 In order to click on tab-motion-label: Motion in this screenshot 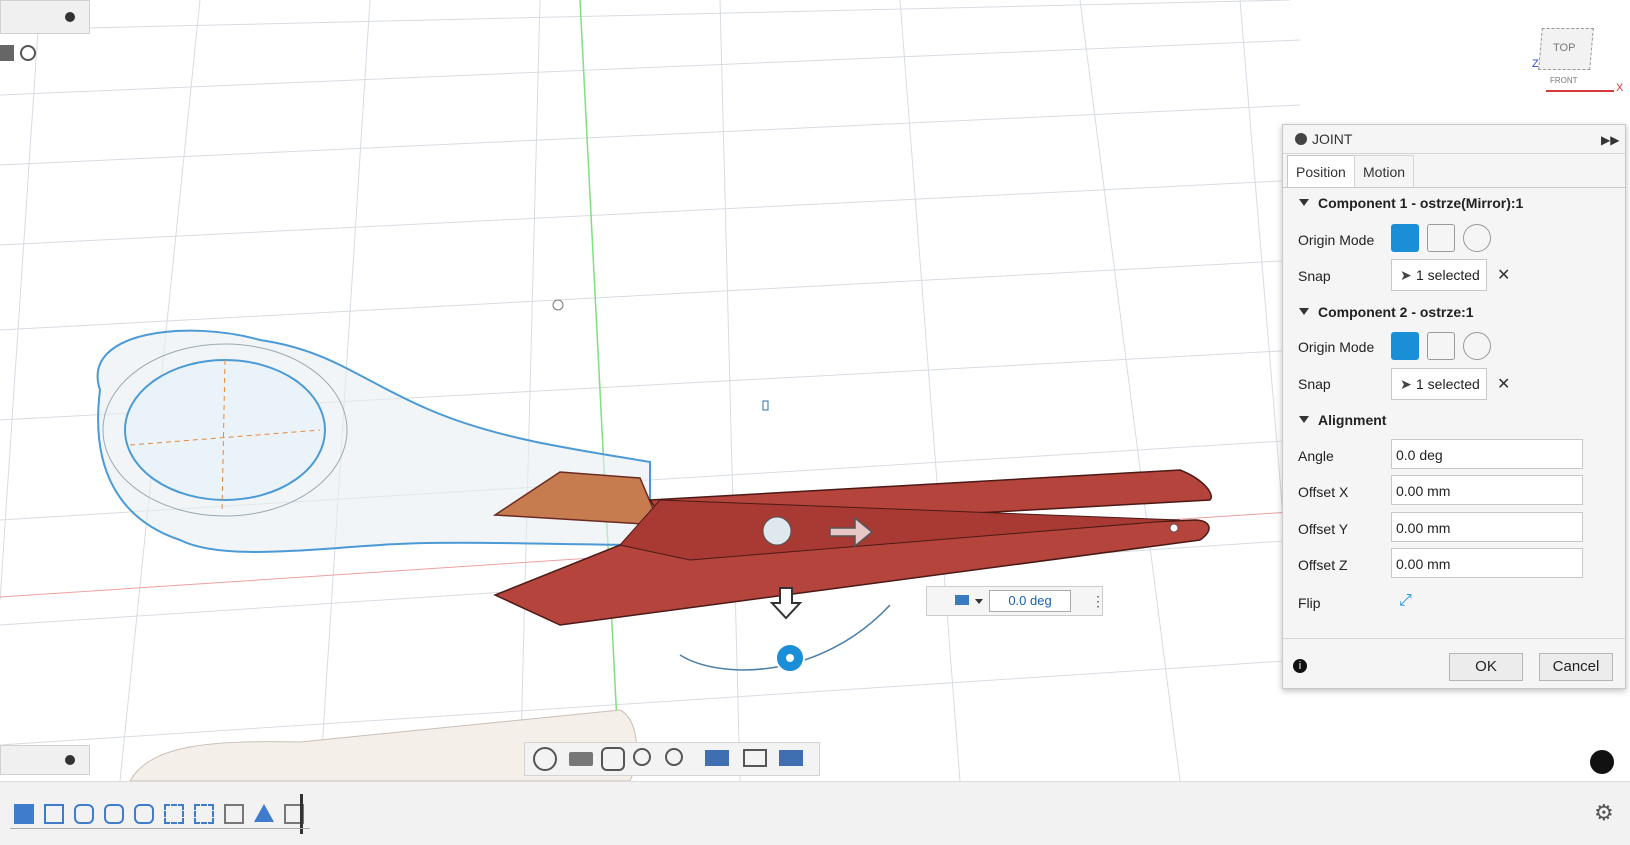, I will do `click(1384, 172)`.